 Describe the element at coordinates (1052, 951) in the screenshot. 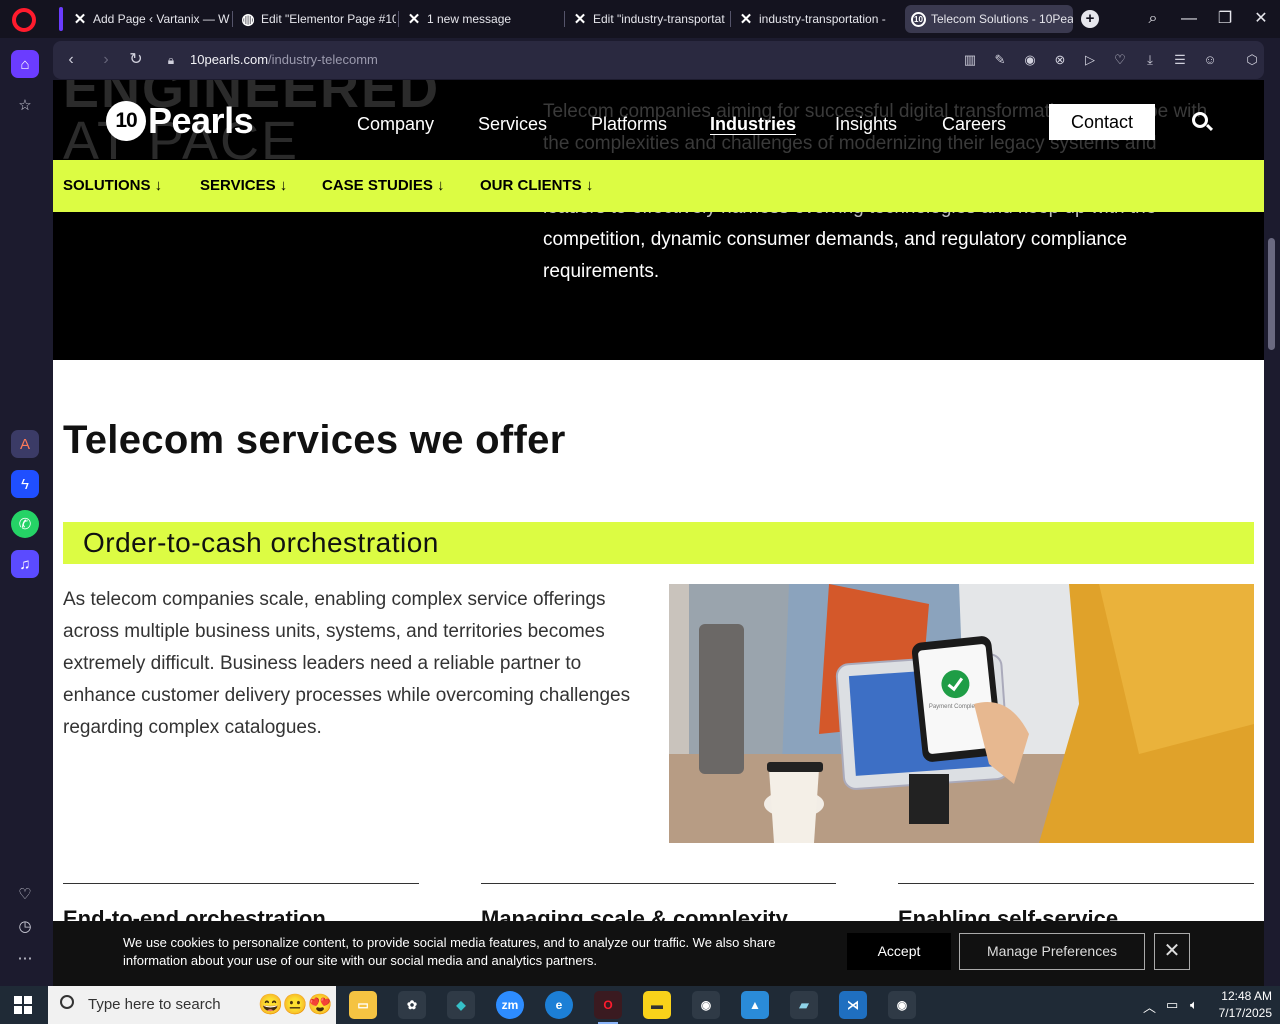

I see `manage-preferences-button: Manage Preferences` at that location.